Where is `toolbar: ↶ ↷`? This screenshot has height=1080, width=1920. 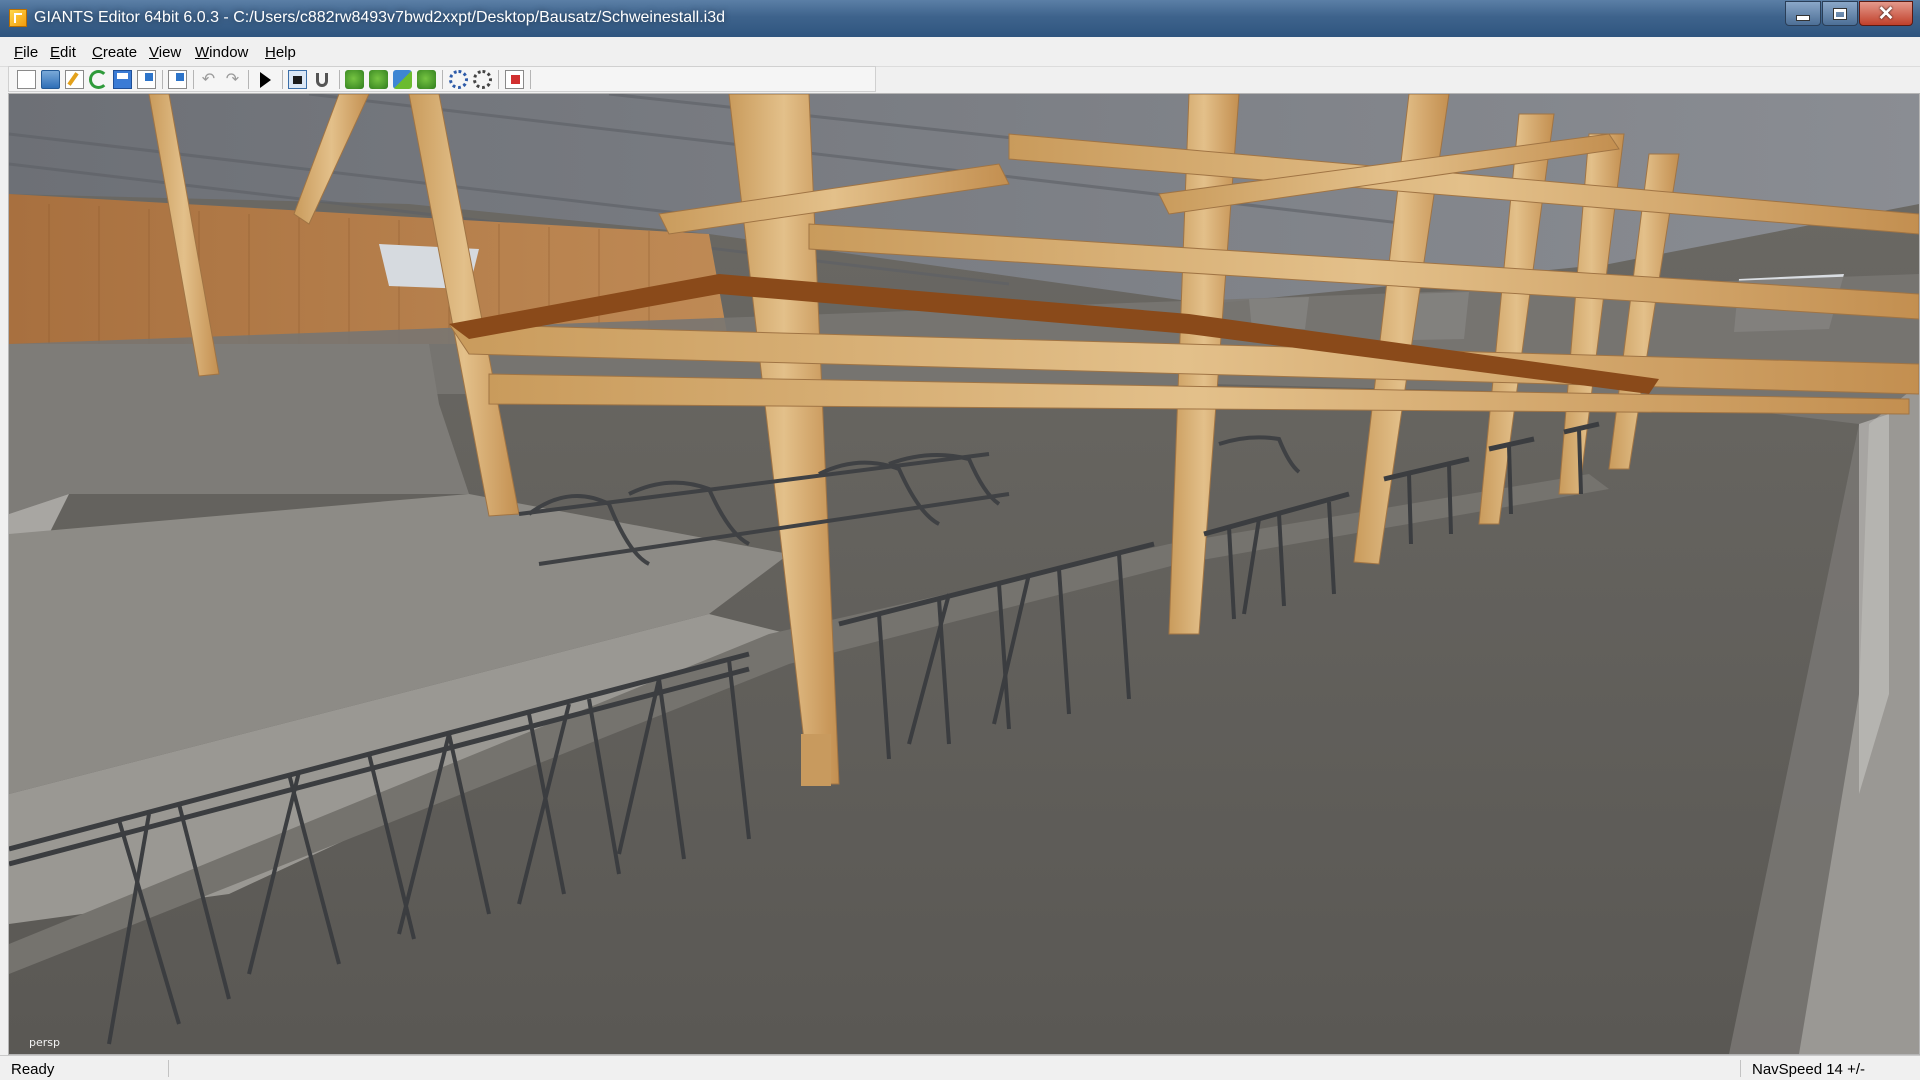 toolbar: ↶ ↷ is located at coordinates (442, 79).